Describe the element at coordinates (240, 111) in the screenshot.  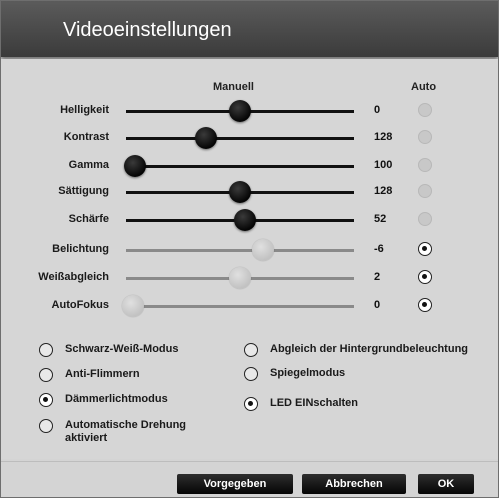
I see `slider-knob-helligkeit` at that location.